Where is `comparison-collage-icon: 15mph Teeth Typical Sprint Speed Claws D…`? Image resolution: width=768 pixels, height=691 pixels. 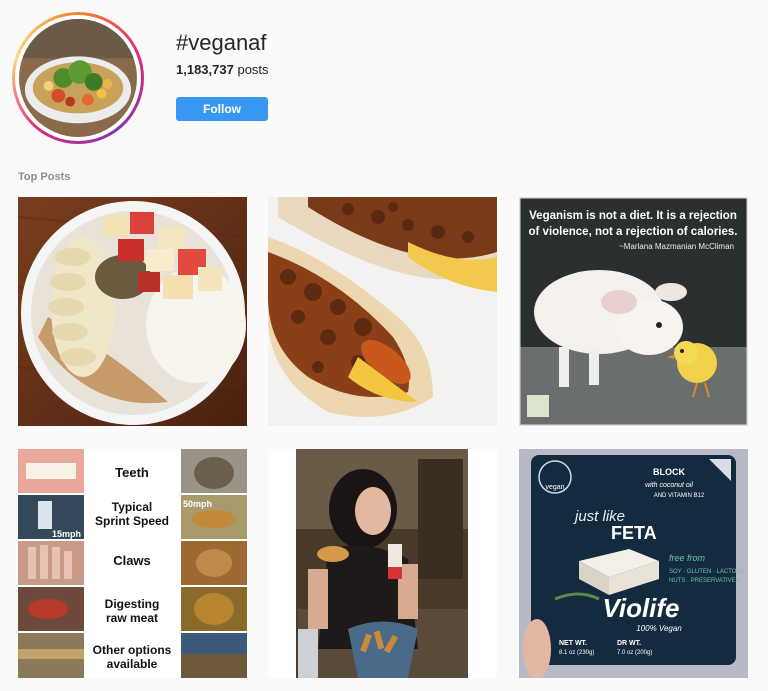
comparison-collage-icon: 15mph Teeth Typical Sprint Speed Claws D… is located at coordinates (132, 563).